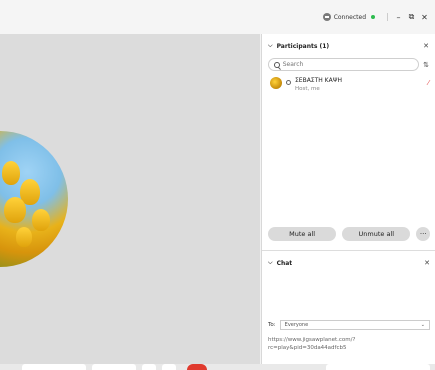  What do you see at coordinates (378, 367) in the screenshot?
I see `panel-toggle-button` at bounding box center [378, 367].